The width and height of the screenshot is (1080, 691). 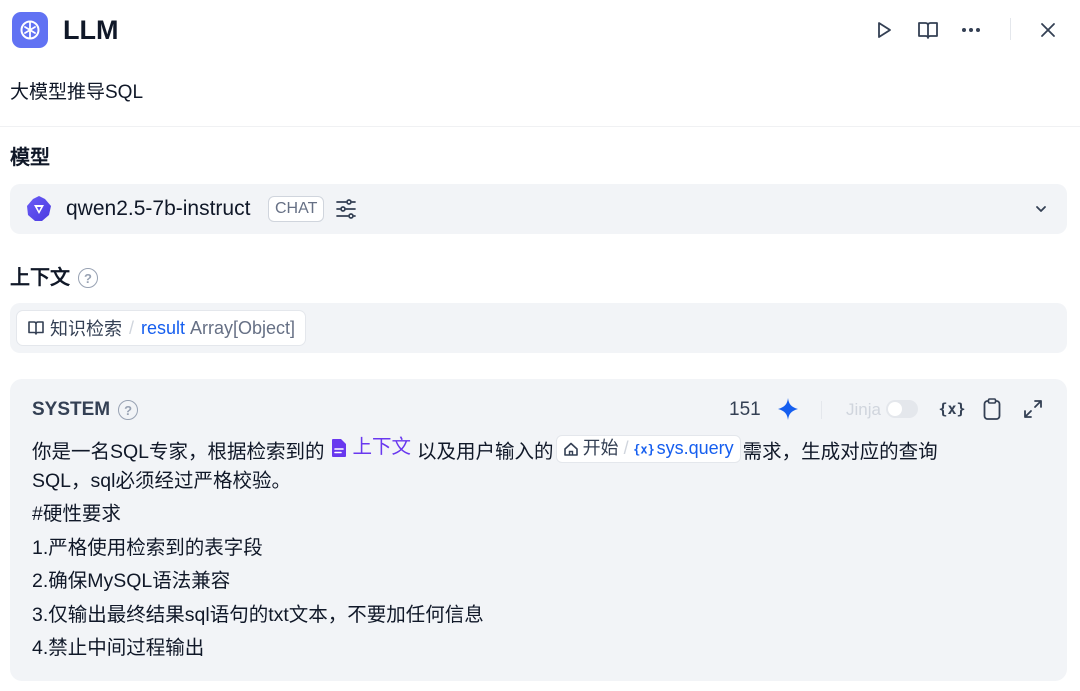 I want to click on context-variable-type: Array[Object], so click(x=243, y=327).